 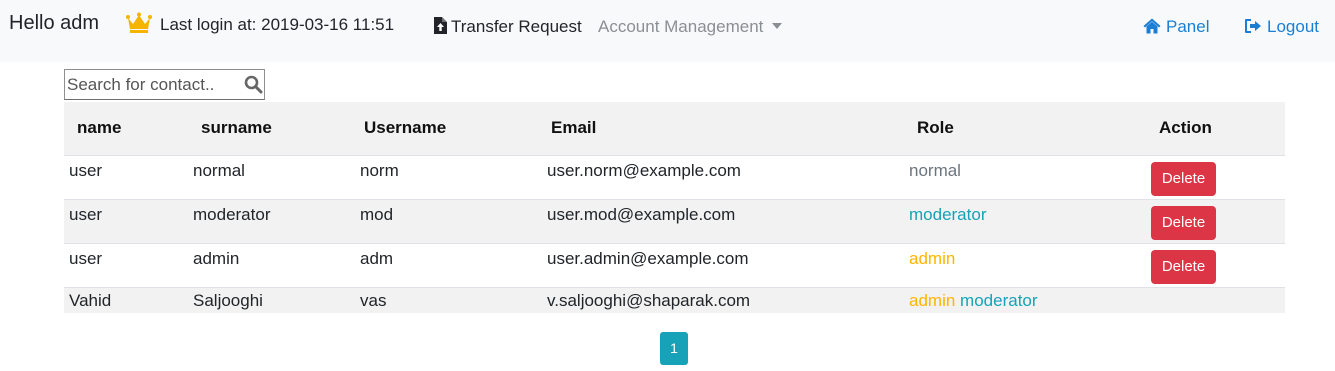 I want to click on column-header-username: Username, so click(x=405, y=128).